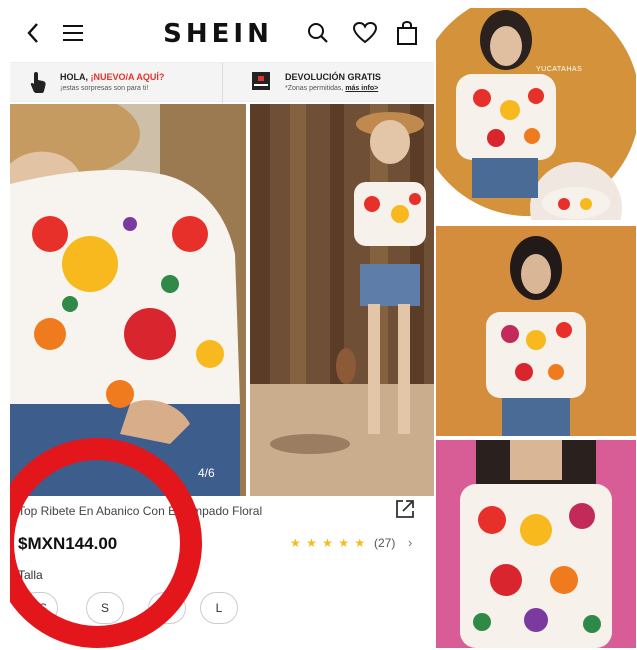 The height and width of the screenshot is (650, 637). What do you see at coordinates (410, 542) in the screenshot?
I see `chevron-right-icon: ›` at bounding box center [410, 542].